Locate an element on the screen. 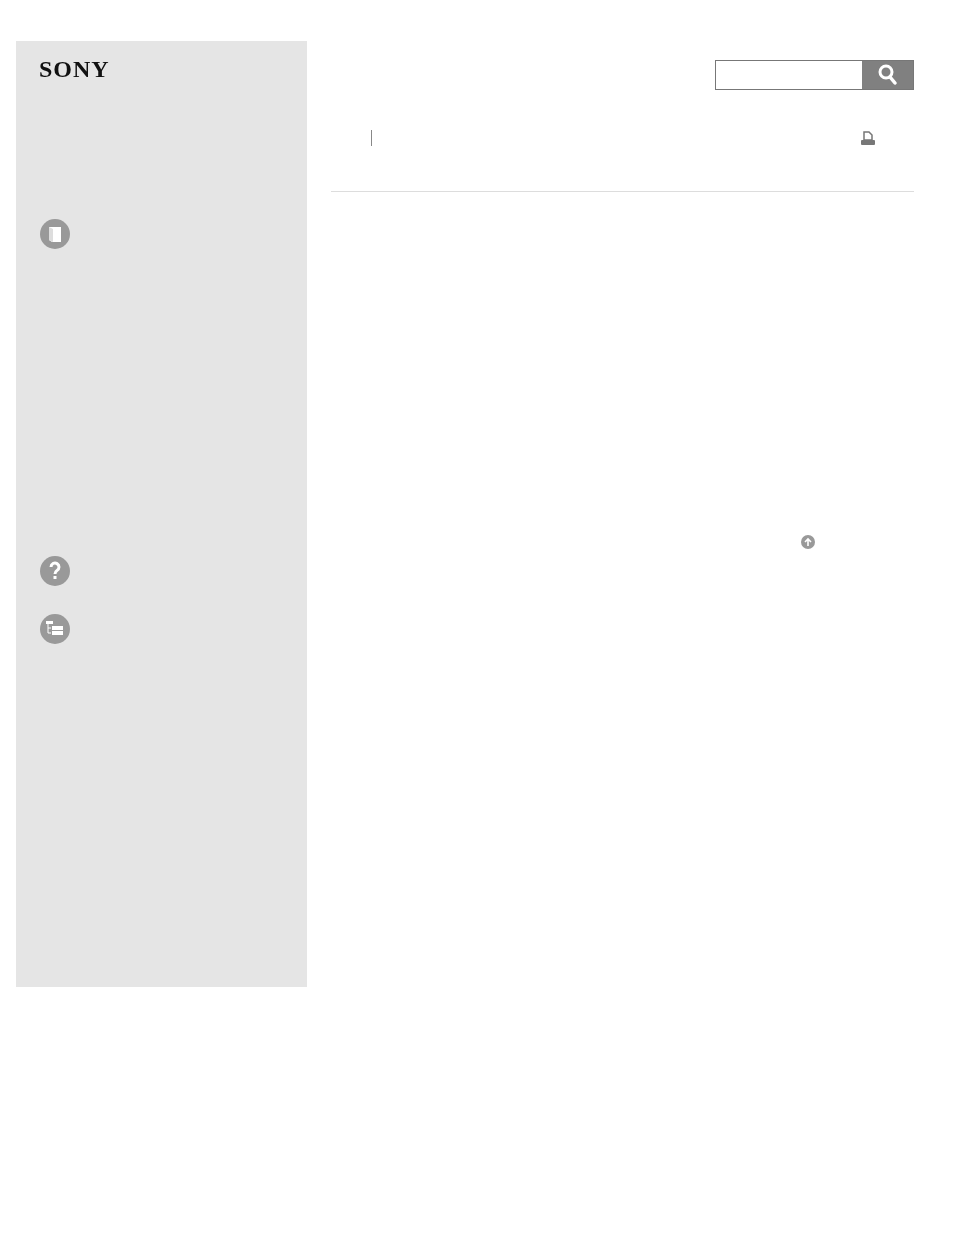 This screenshot has height=1235, width=954. up-arrow-icon is located at coordinates (808, 542).